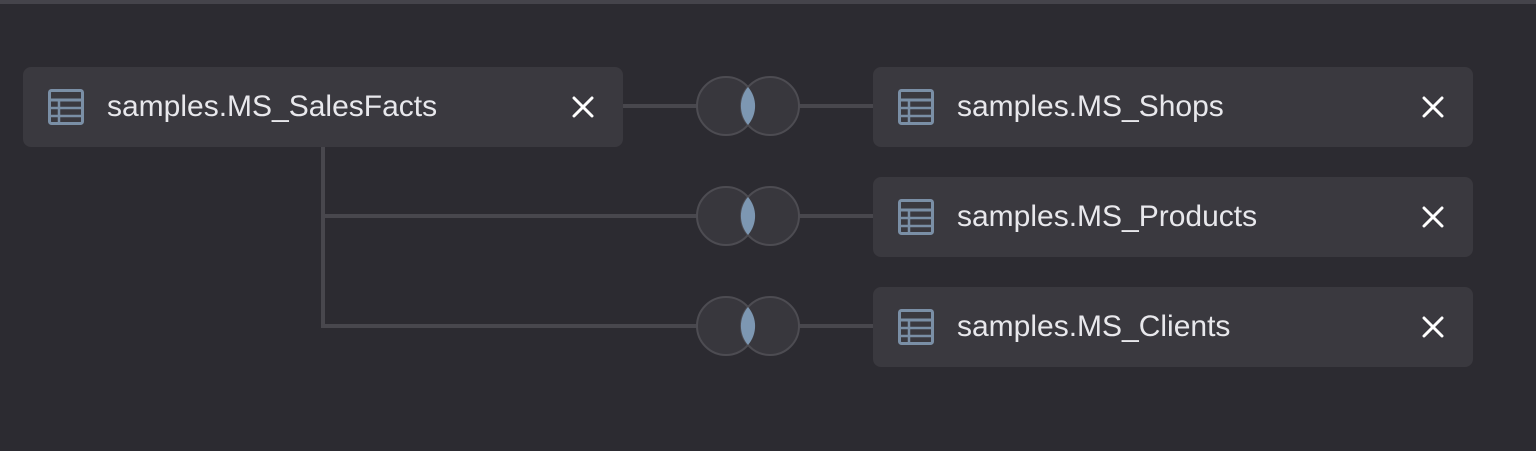  I want to click on joined-table-name: samples.MS_Shops, so click(1090, 106).